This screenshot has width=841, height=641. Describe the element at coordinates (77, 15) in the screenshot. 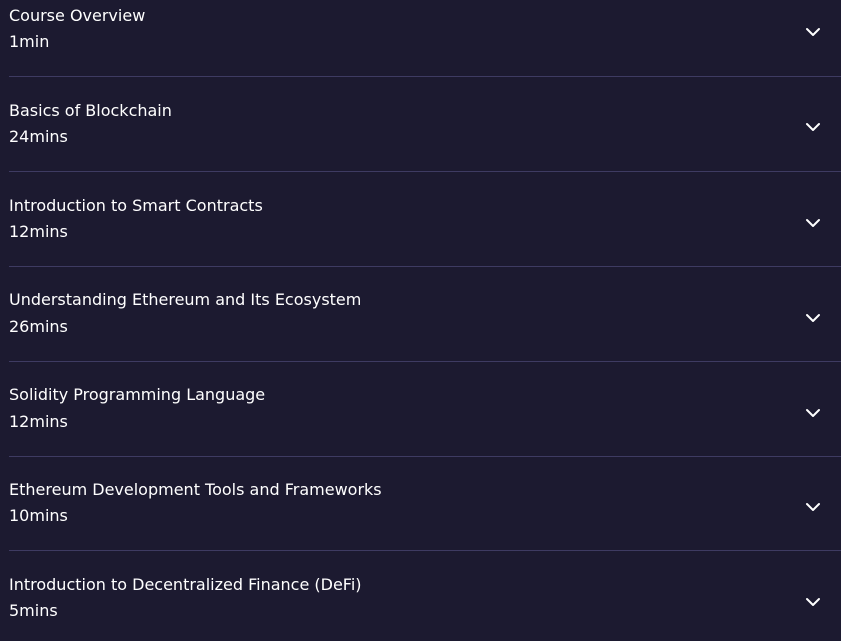

I see `section-title: Course Overview` at that location.